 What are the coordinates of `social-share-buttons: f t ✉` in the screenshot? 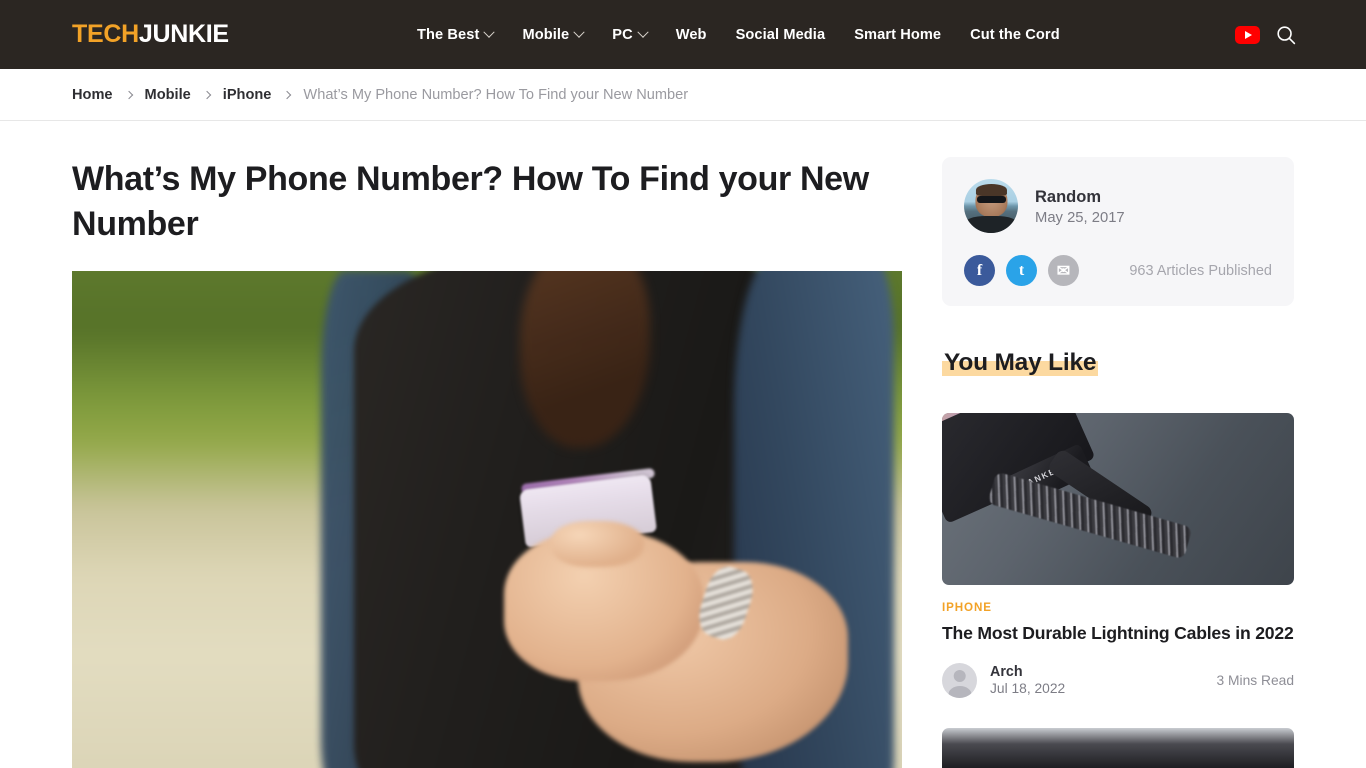 It's located at (1021, 270).